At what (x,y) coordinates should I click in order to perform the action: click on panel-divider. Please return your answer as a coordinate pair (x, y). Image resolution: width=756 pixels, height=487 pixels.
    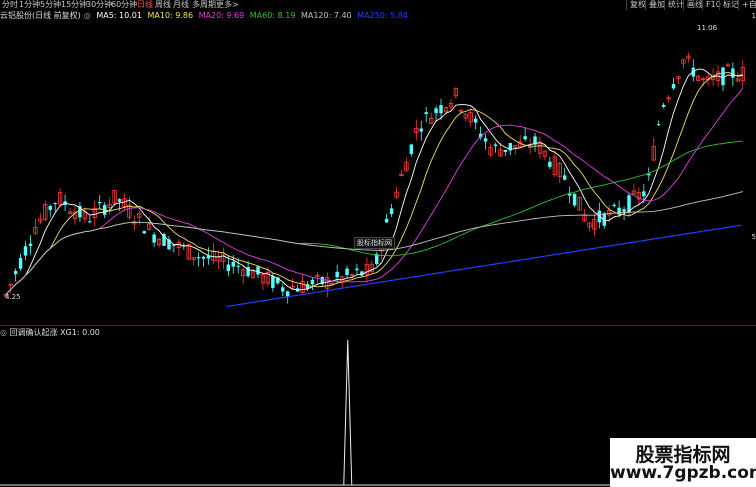
    Looking at the image, I should click on (378, 325).